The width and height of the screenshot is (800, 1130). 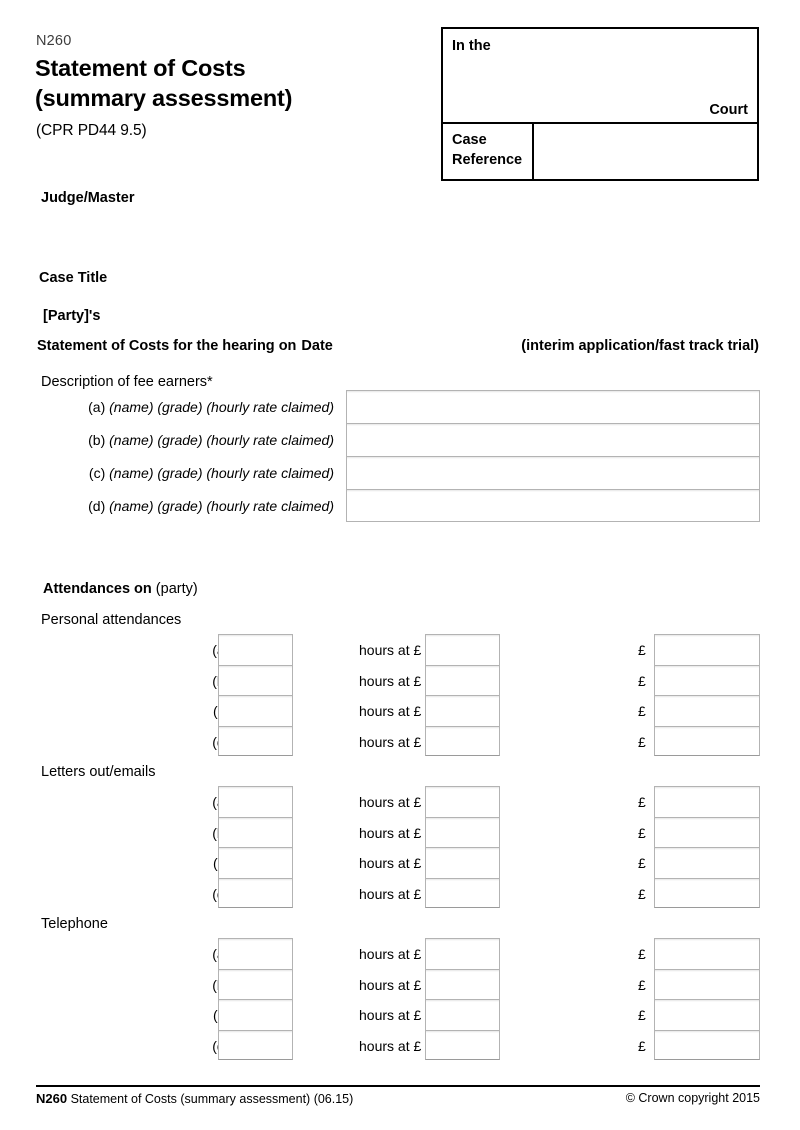 What do you see at coordinates (97, 506) in the screenshot?
I see `fee-earner-index: (d)` at bounding box center [97, 506].